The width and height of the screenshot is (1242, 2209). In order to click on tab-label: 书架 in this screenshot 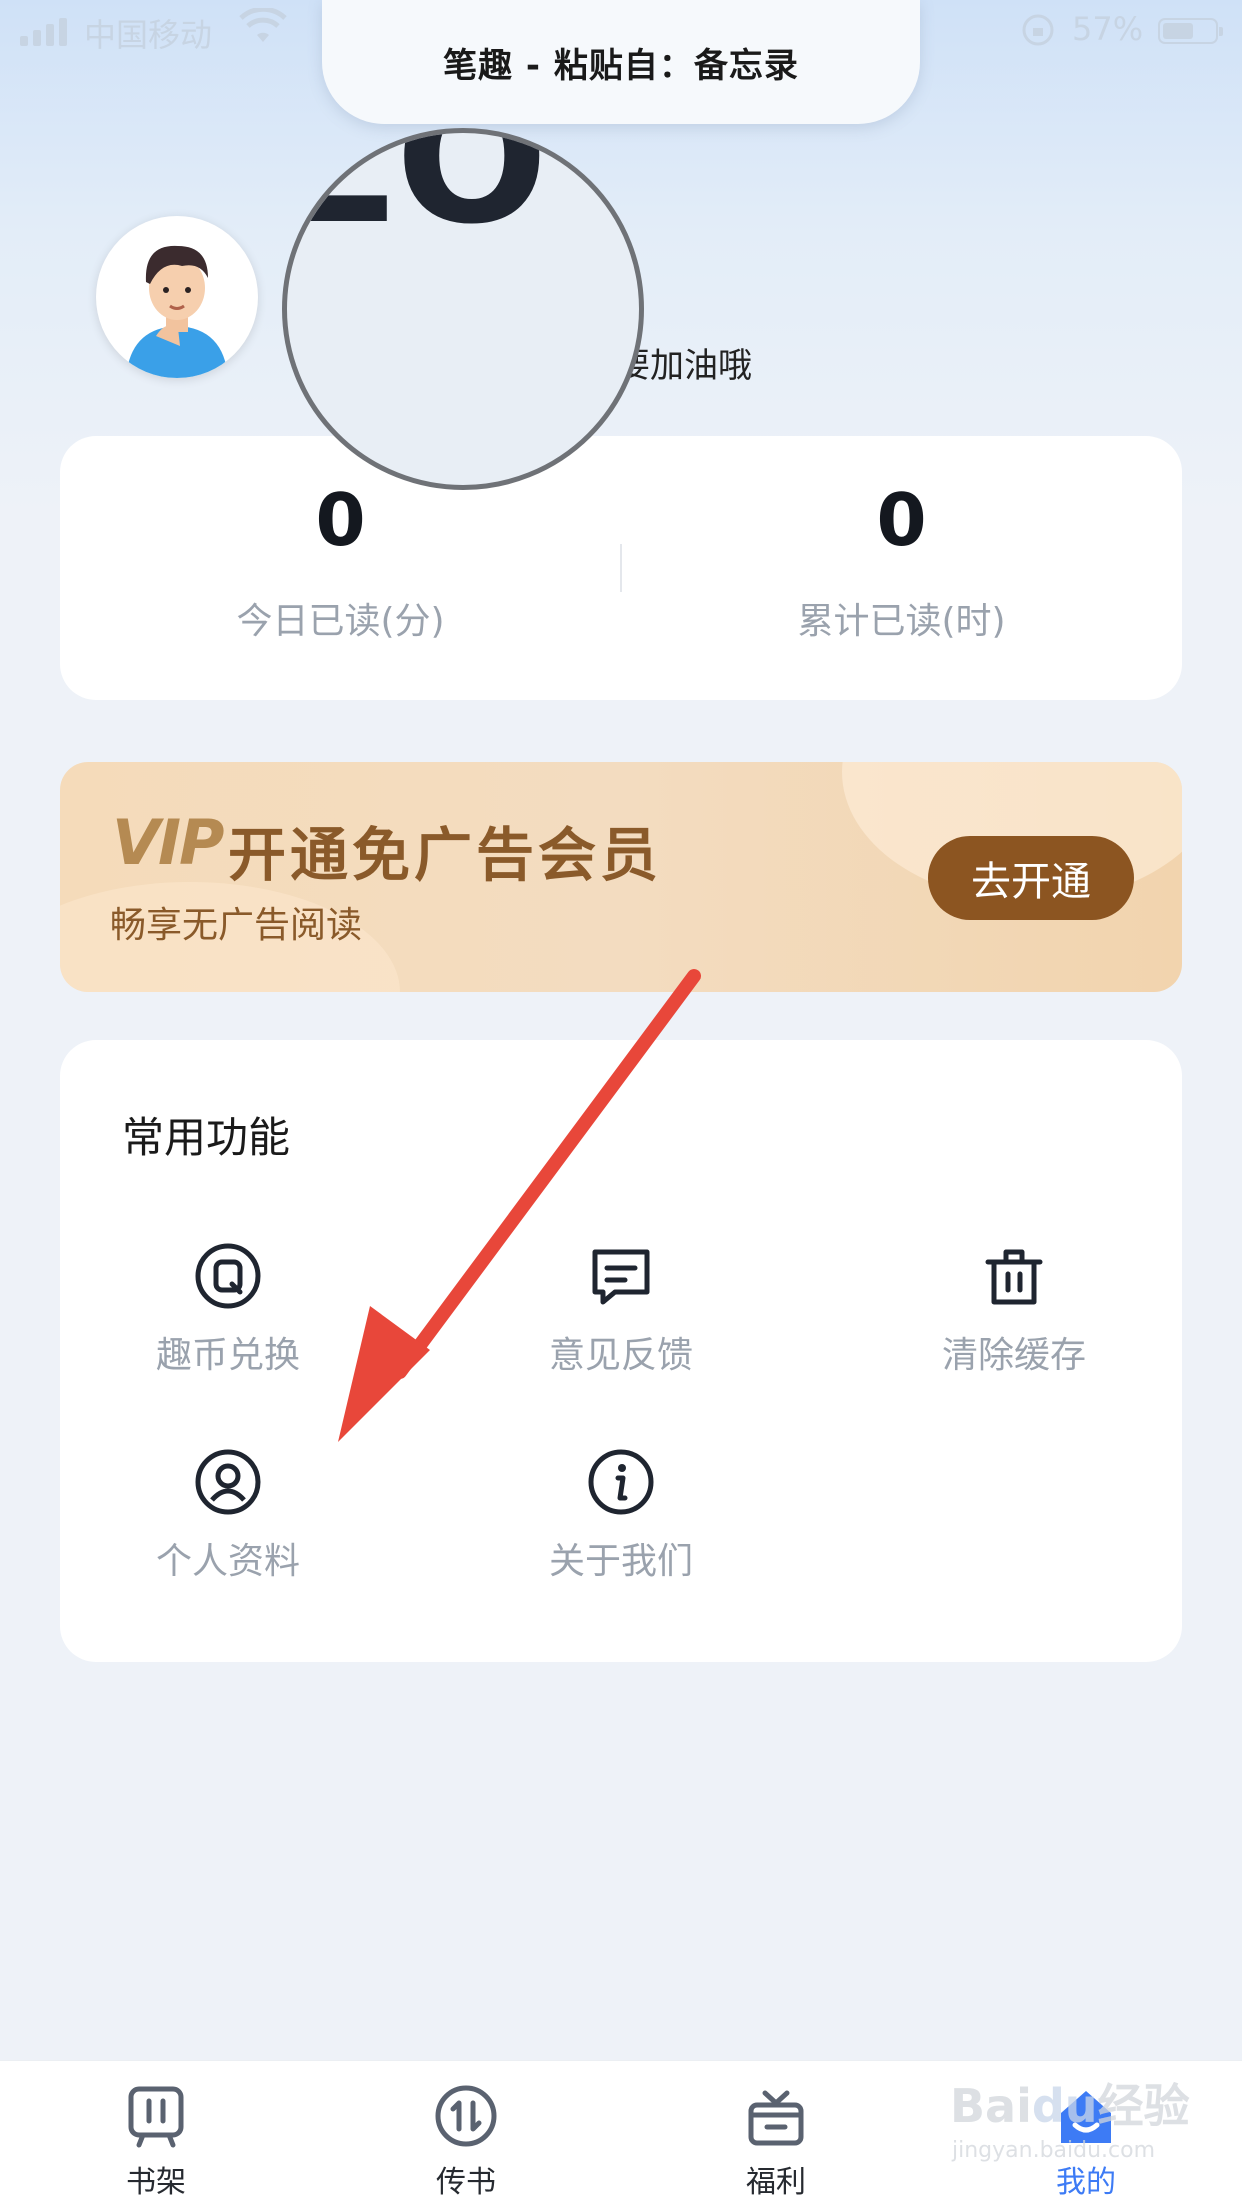, I will do `click(156, 2182)`.